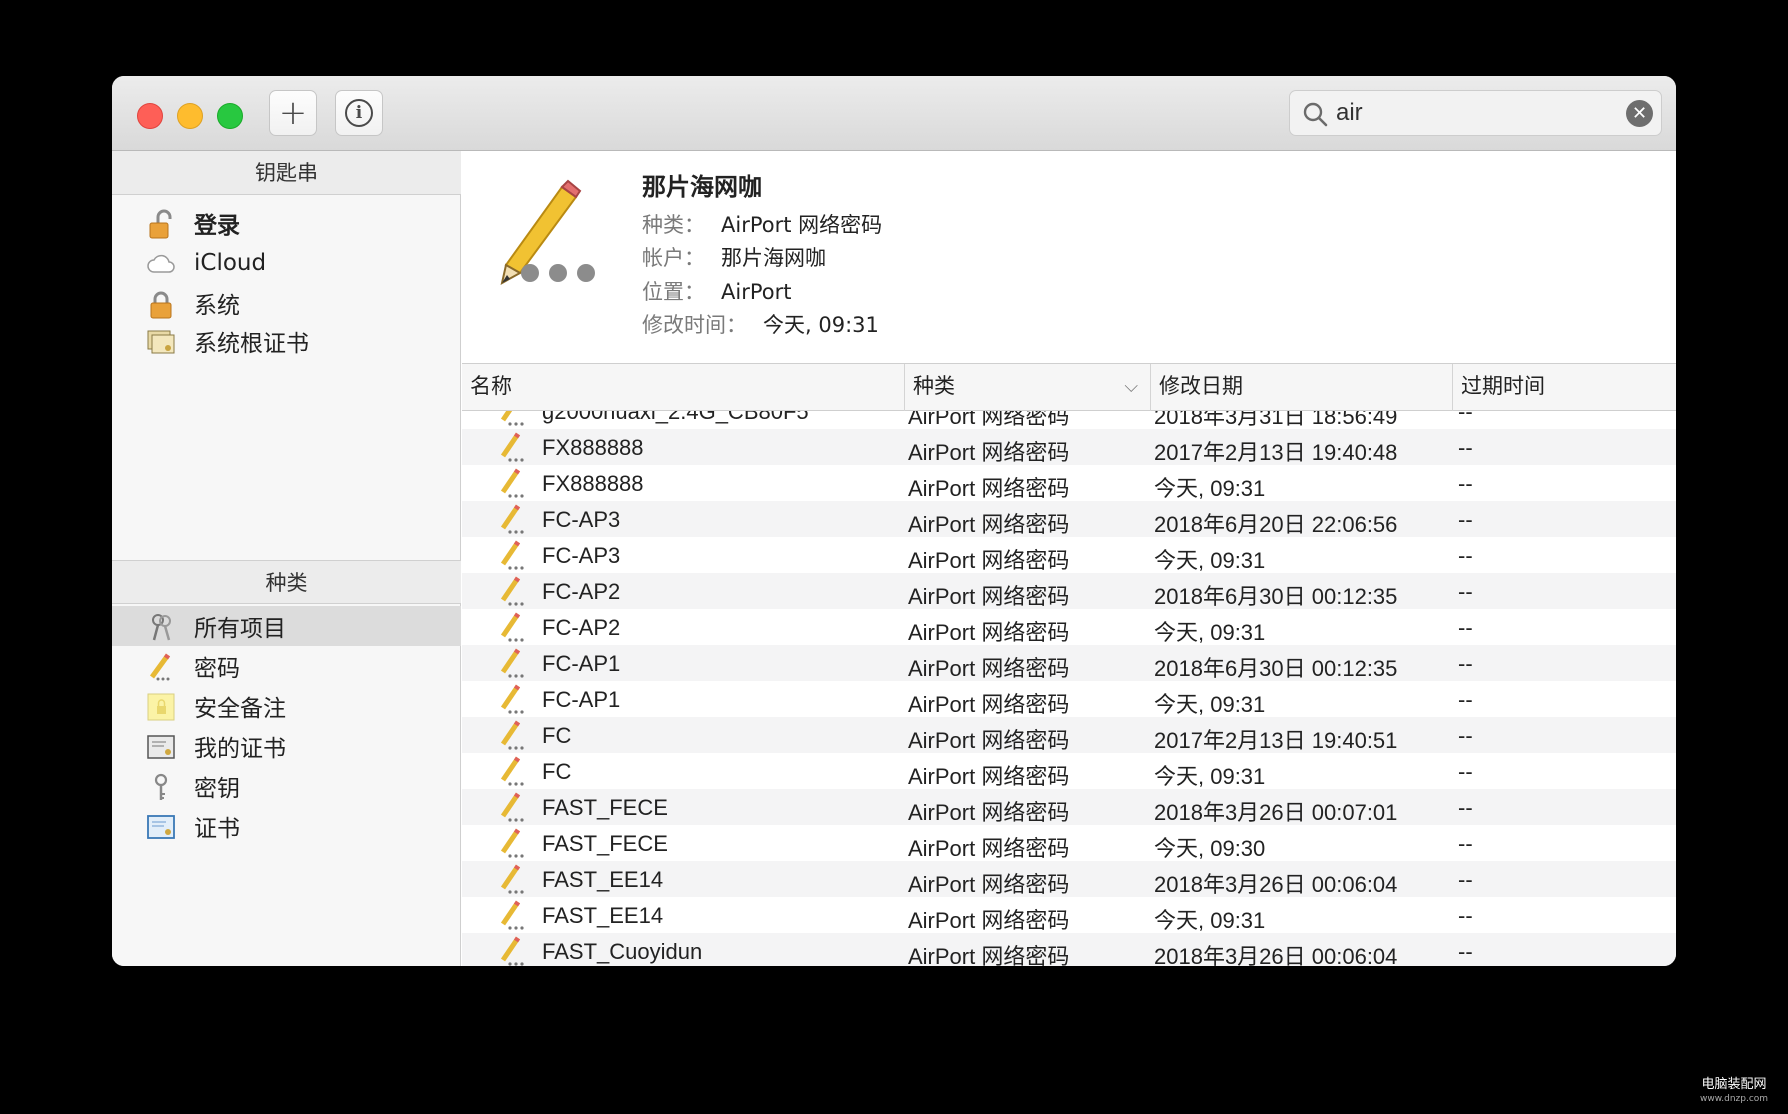  I want to click on table-row: FC-AP1 AirPort 网络密码 2018年6月30日 00:12:35 --, so click(1069, 663).